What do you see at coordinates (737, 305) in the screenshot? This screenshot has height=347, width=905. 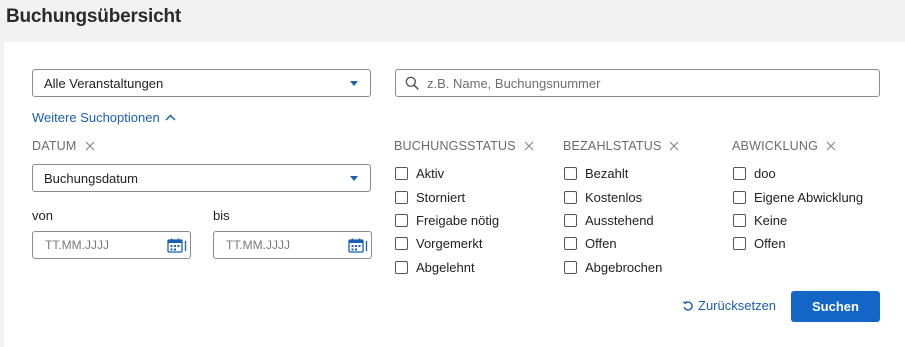 I see `reset-label: Zurücksetzen` at bounding box center [737, 305].